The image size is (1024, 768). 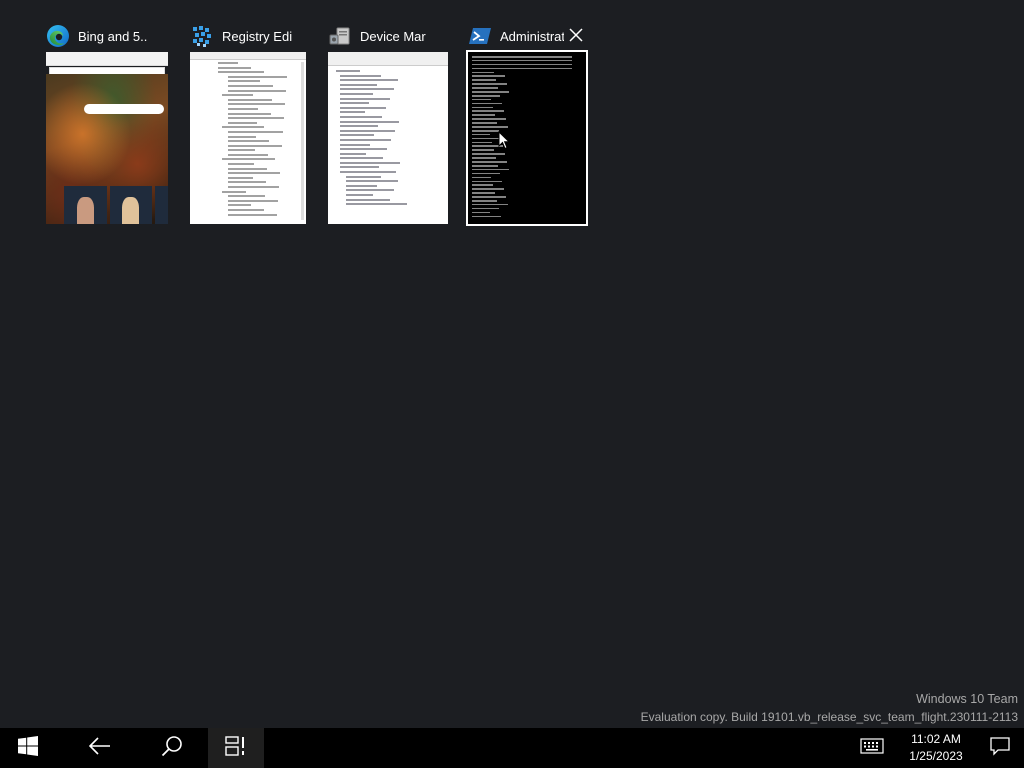 I want to click on action-center-icon, so click(x=1000, y=748).